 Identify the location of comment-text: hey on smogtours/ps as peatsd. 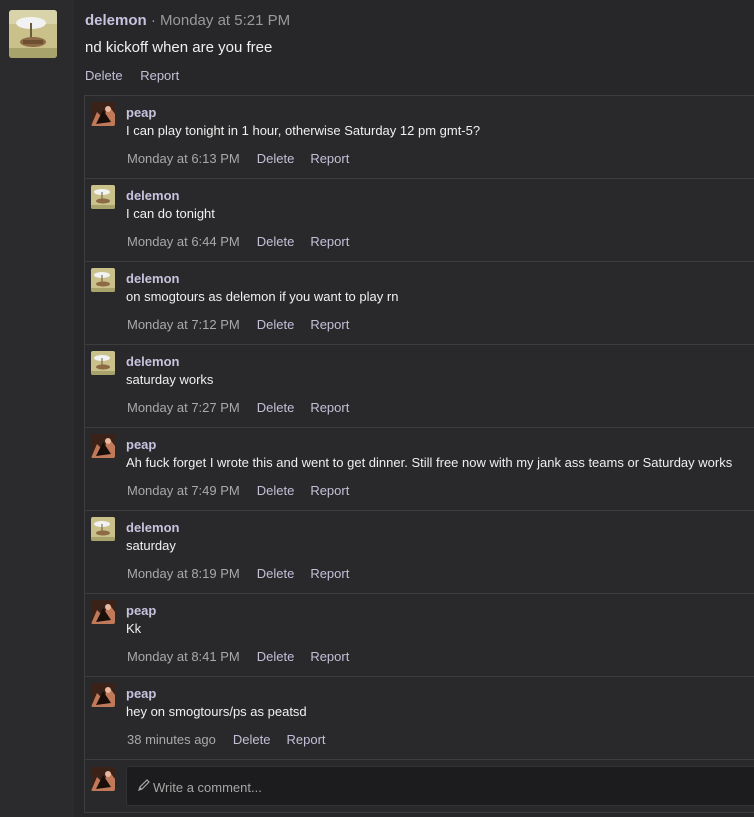
(216, 711).